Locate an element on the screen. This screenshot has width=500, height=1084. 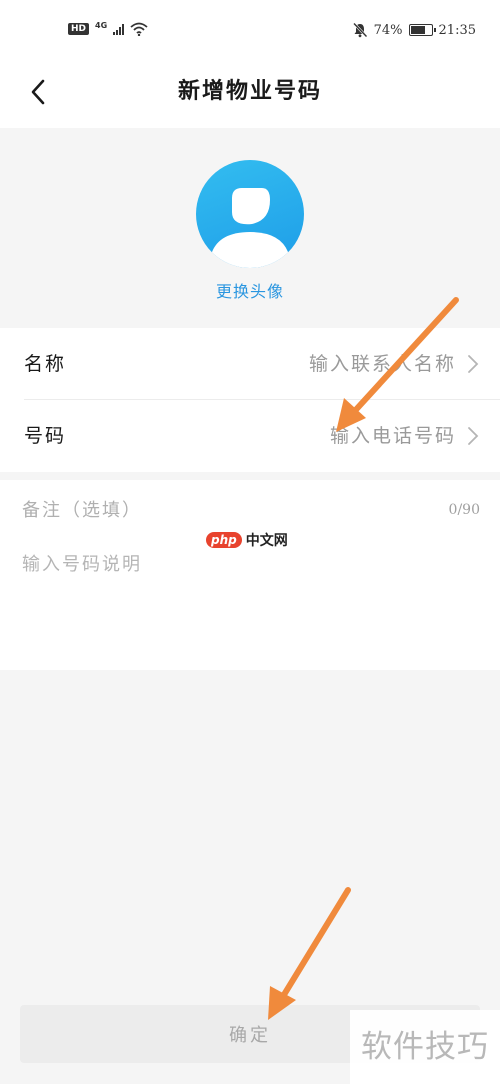
network-type: 4G is located at coordinates (101, 25).